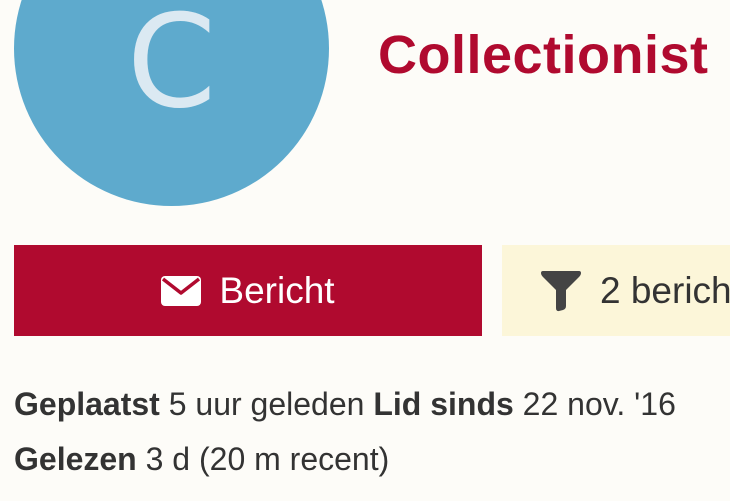  What do you see at coordinates (665, 290) in the screenshot?
I see `filter-button-label: 2 berichten` at bounding box center [665, 290].